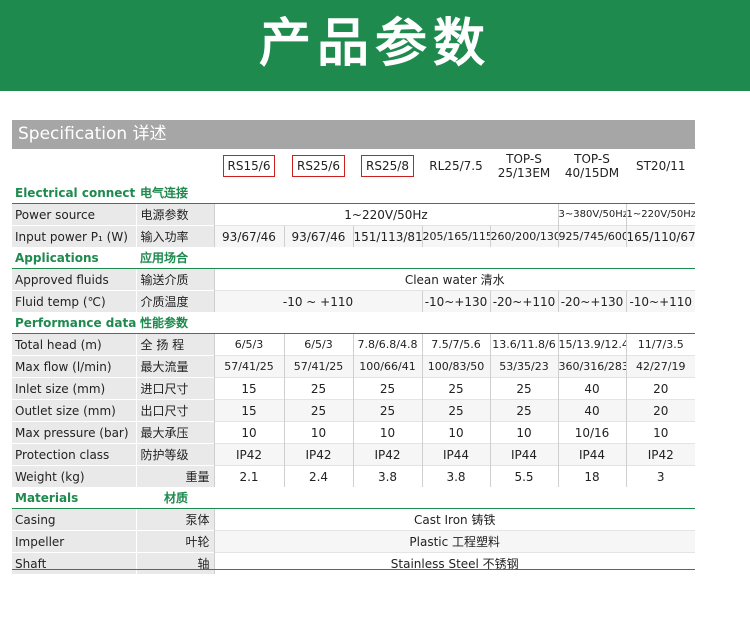 The width and height of the screenshot is (750, 620). What do you see at coordinates (523, 476) in the screenshot?
I see `table-cell: 5.5` at bounding box center [523, 476].